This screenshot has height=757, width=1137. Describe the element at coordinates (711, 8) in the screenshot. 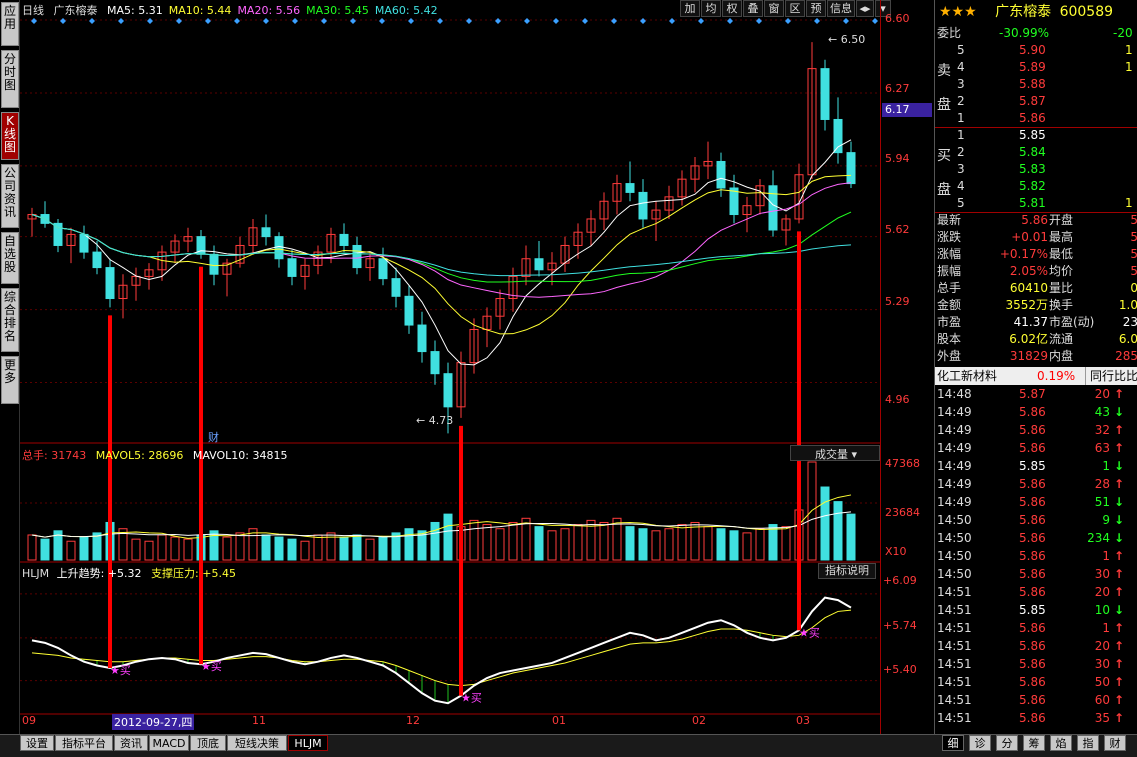

I see `toolbar-button: 均` at that location.